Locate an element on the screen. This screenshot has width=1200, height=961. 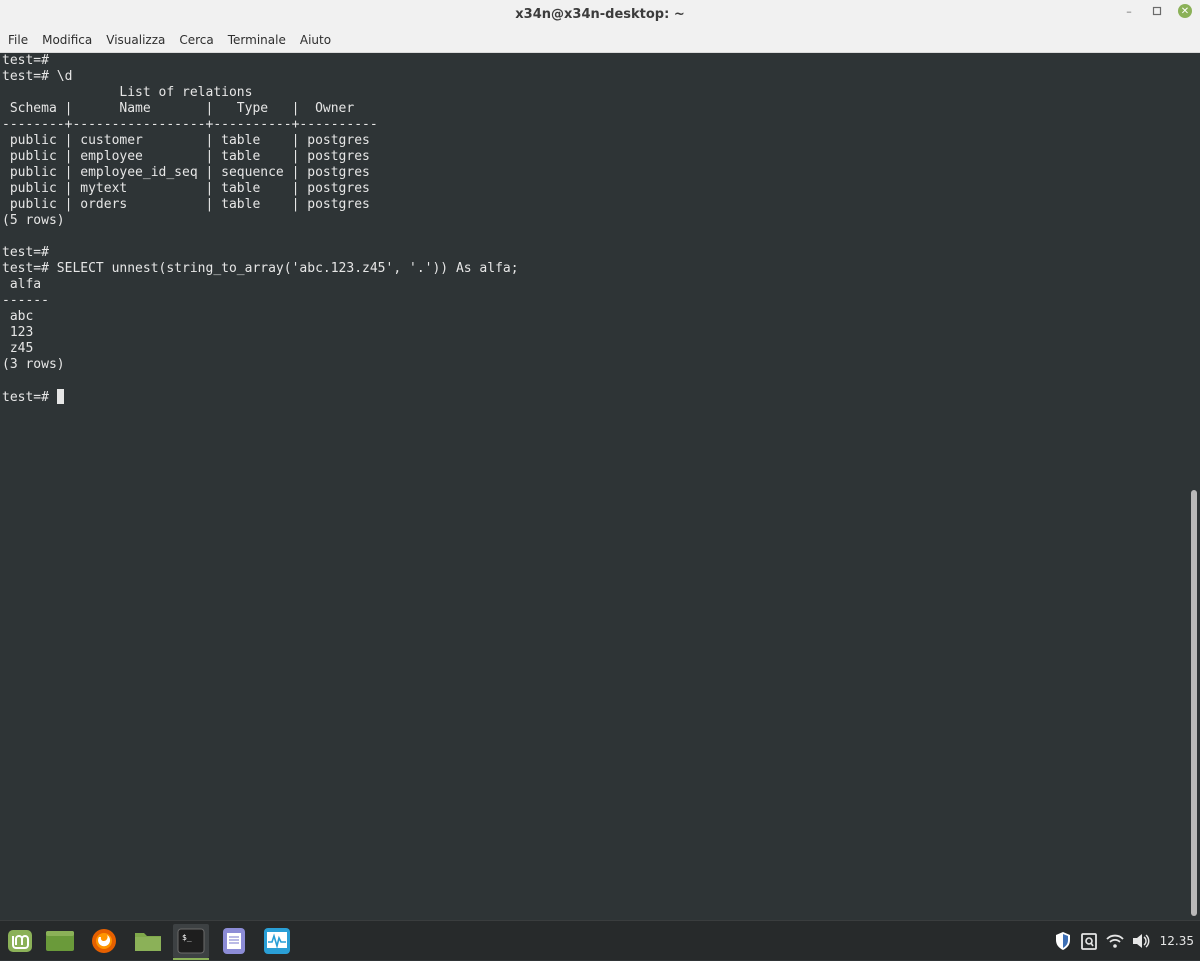
terminal-line: public | employee | table | postgres is located at coordinates (186, 156).